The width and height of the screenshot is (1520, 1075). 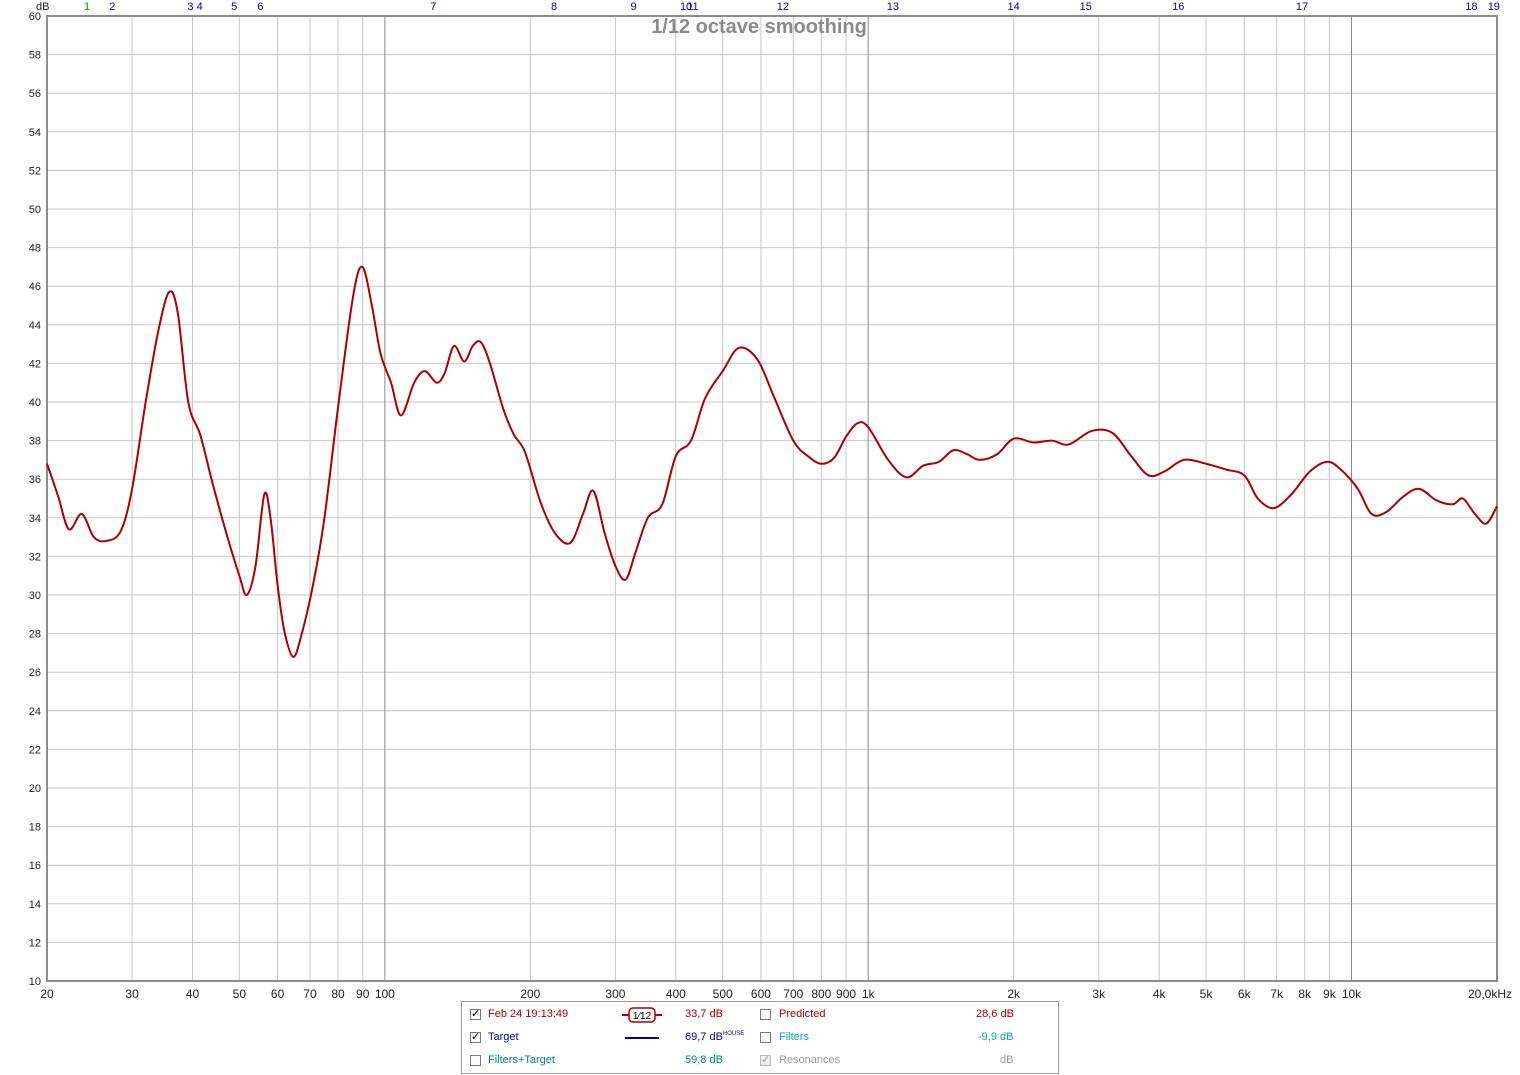 I want to click on filter-marker-label: 3, so click(x=190, y=7).